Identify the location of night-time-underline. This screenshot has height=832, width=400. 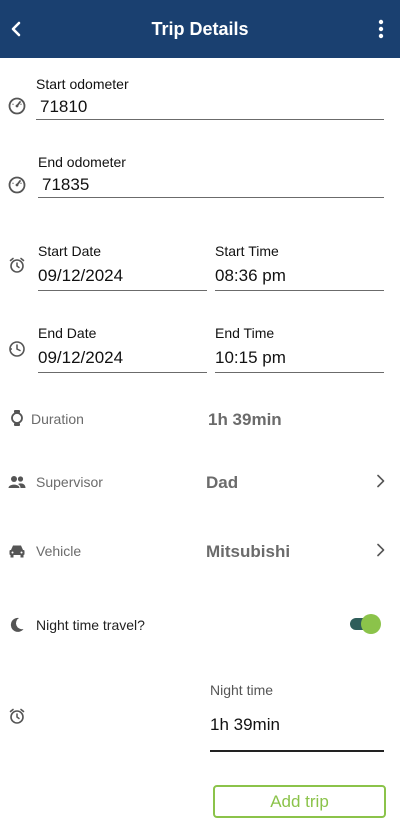
(297, 751).